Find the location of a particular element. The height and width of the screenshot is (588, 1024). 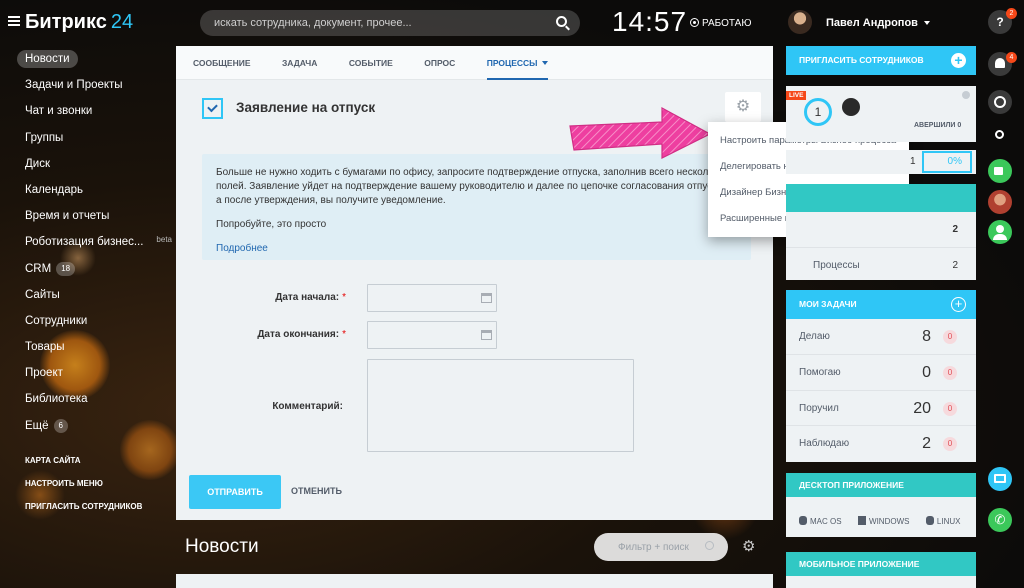

mobile-app-body is located at coordinates (881, 582).